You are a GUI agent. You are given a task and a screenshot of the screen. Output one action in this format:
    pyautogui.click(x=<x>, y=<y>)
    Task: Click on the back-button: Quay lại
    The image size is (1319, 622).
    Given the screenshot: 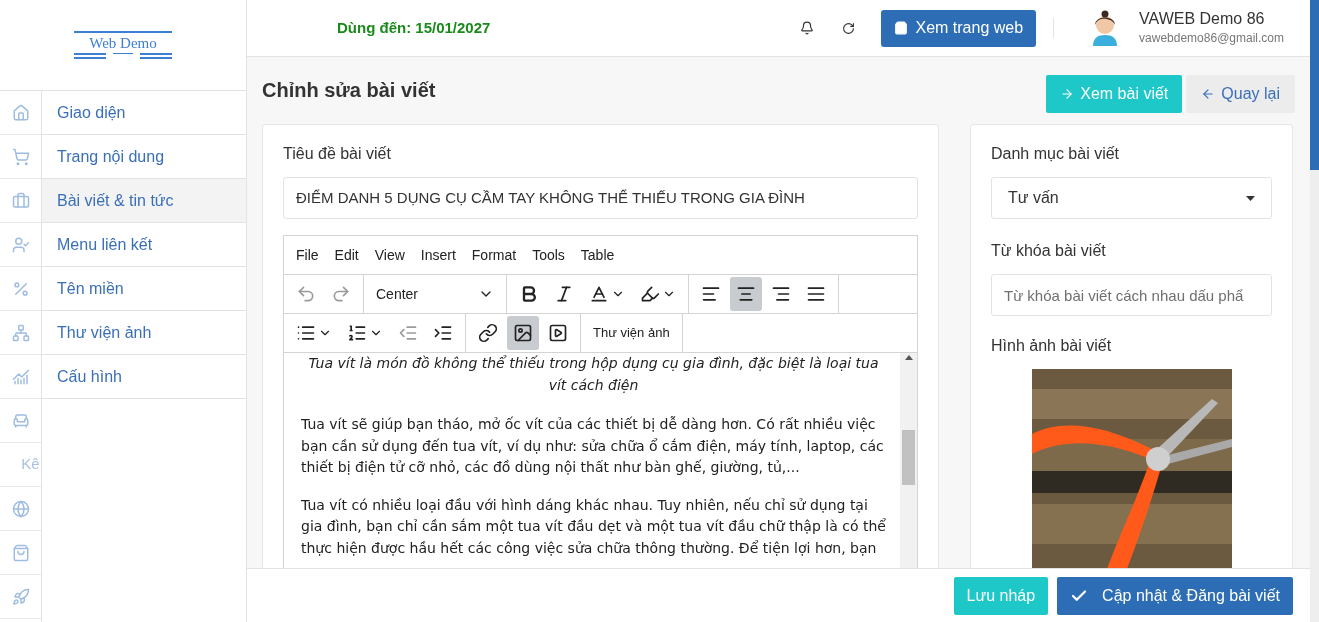 What is the action you would take?
    pyautogui.click(x=1240, y=94)
    